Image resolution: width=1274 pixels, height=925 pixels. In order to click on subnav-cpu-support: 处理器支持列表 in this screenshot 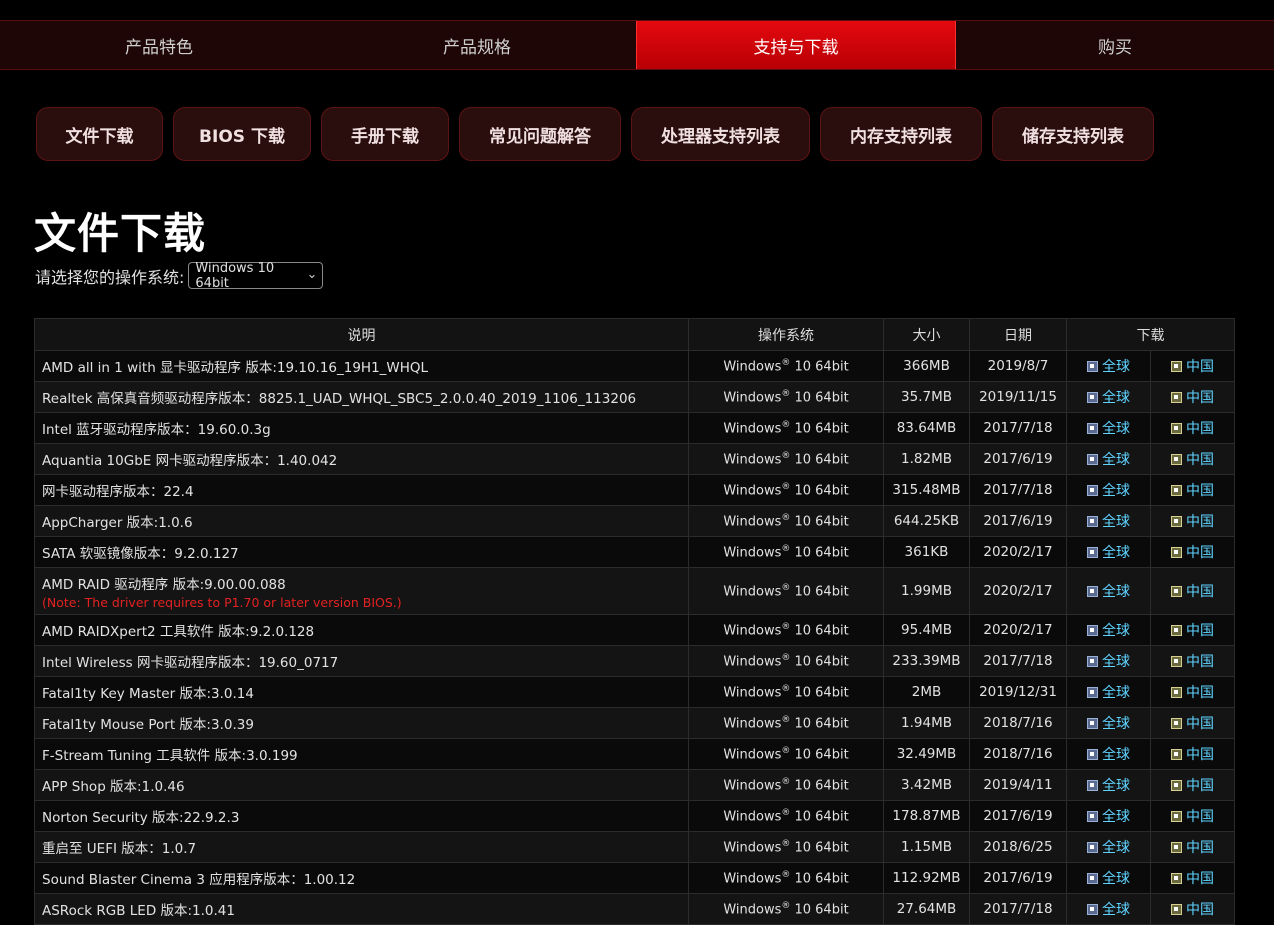, I will do `click(720, 134)`.